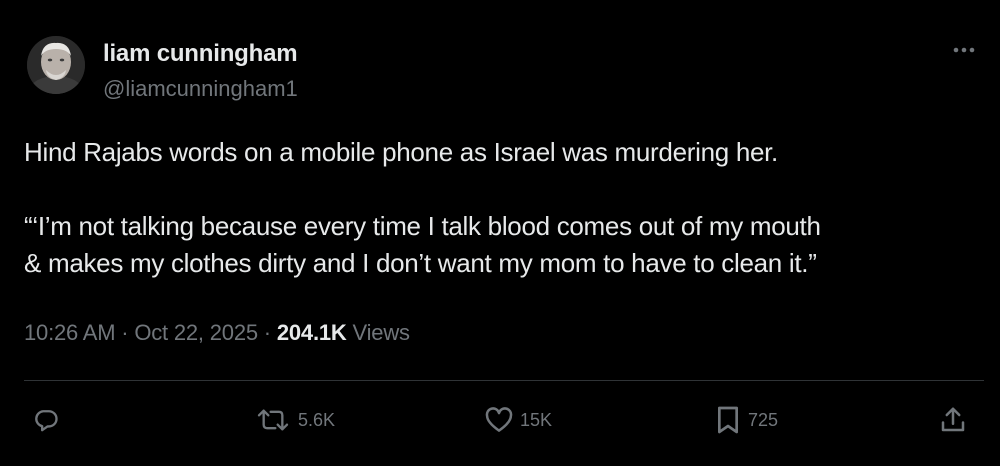  Describe the element at coordinates (381, 332) in the screenshot. I see `views-label: Views` at that location.